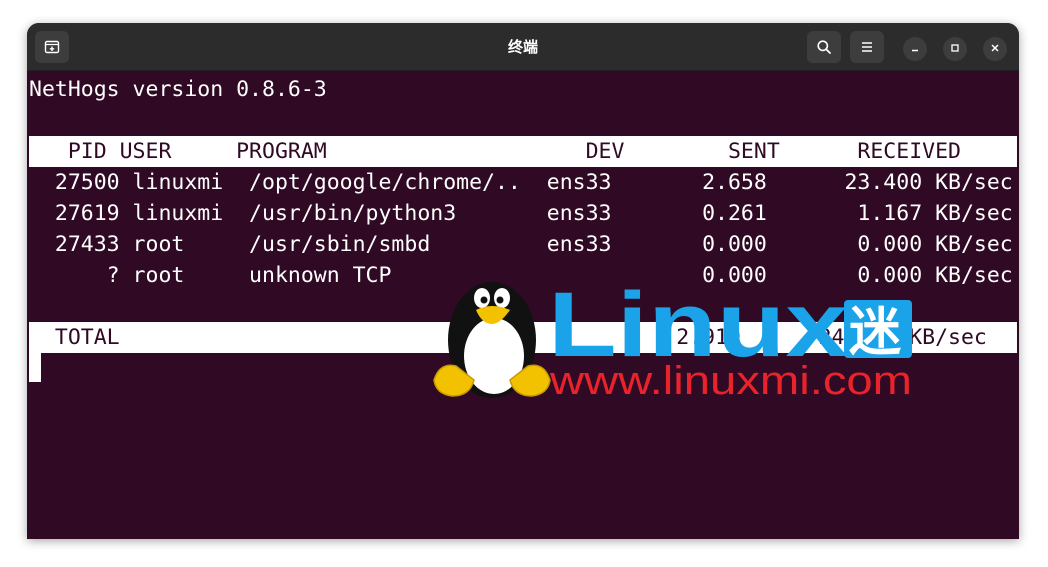 The height and width of the screenshot is (567, 1048). I want to click on close-button, so click(995, 49).